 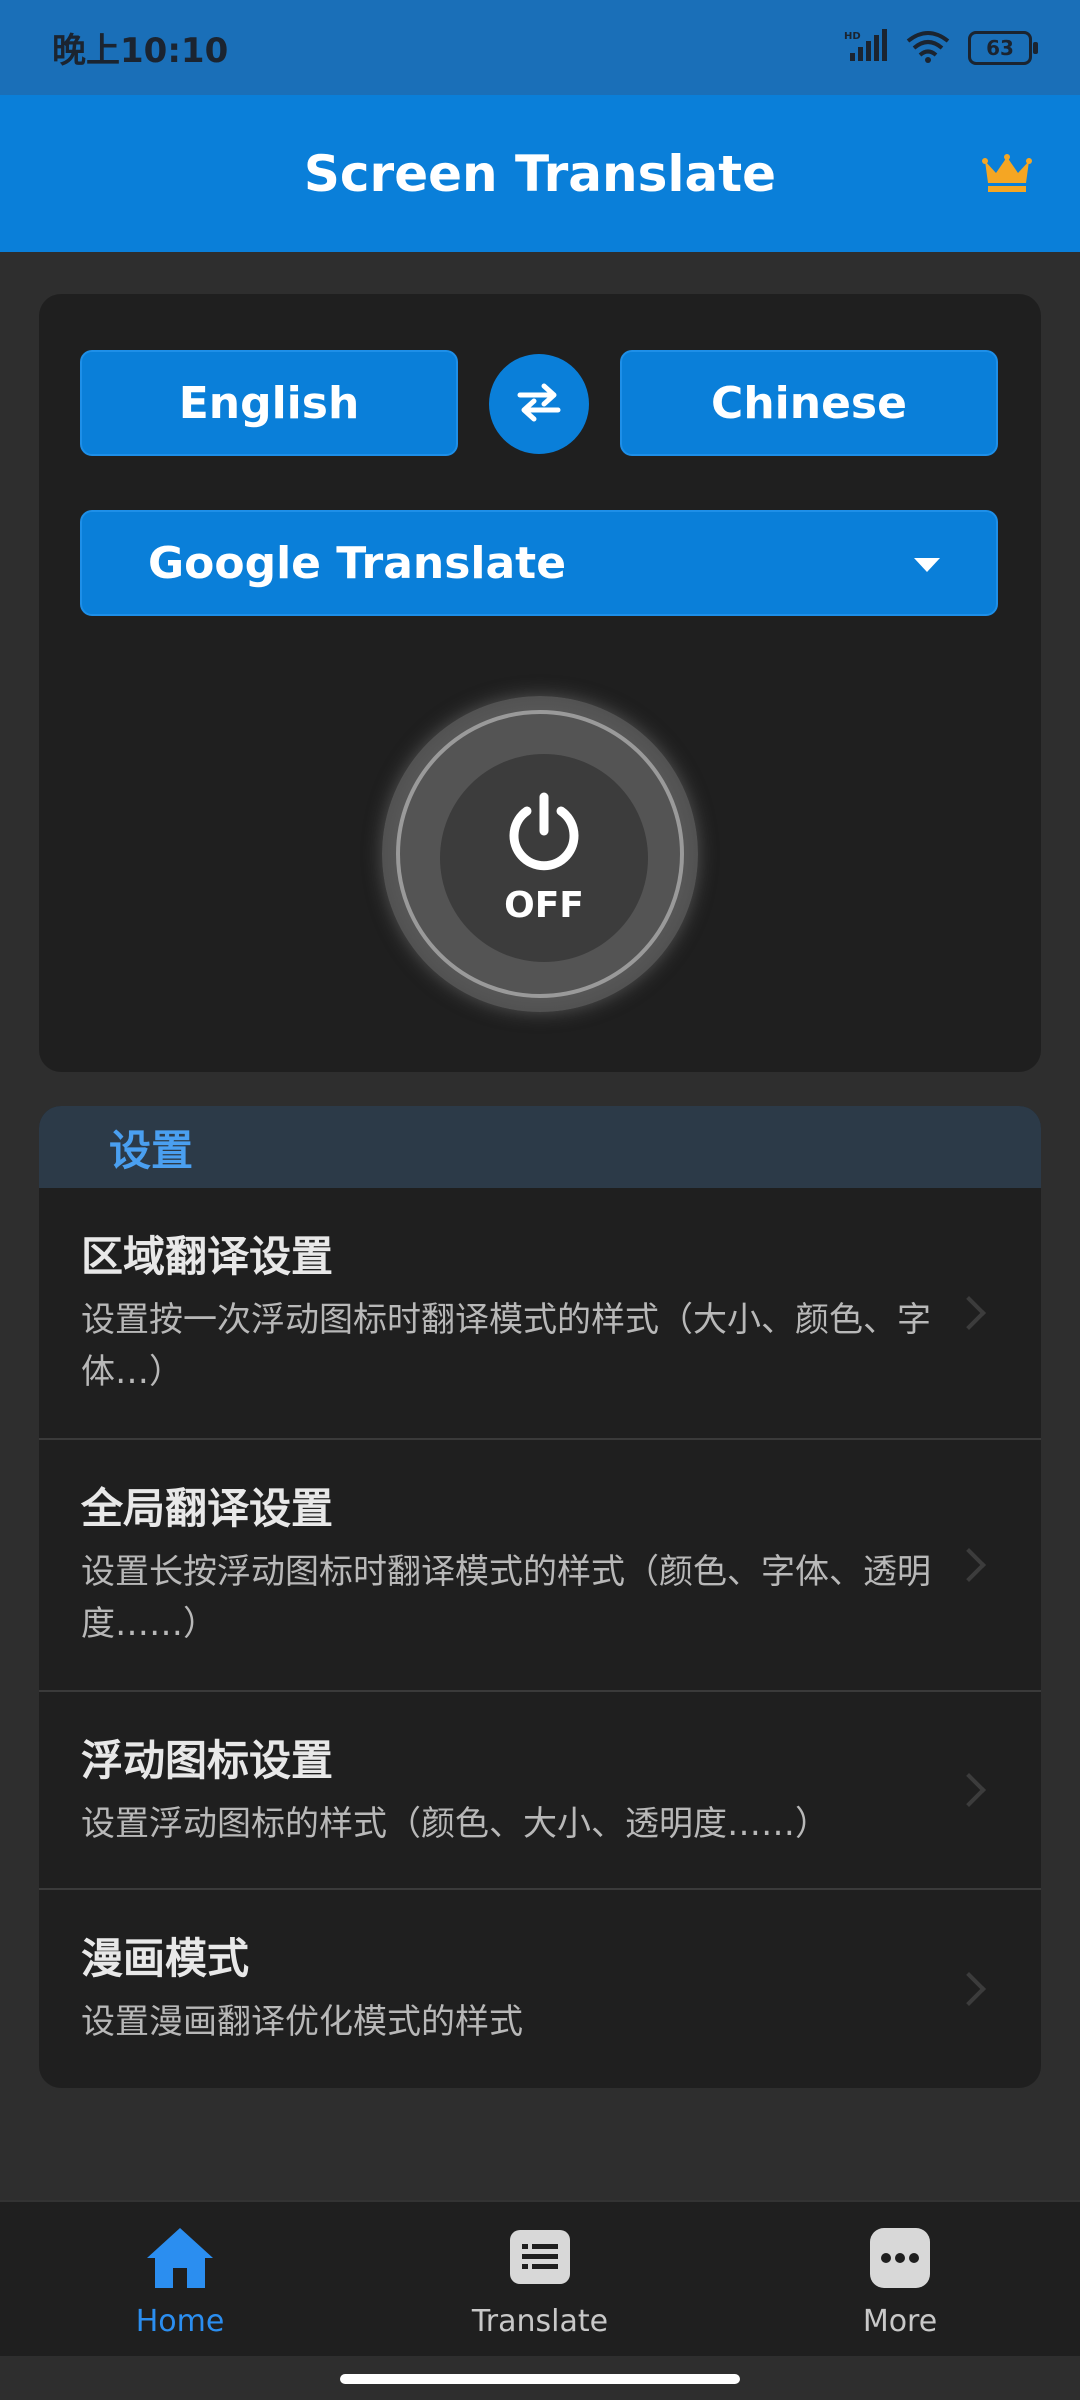 What do you see at coordinates (809, 403) in the screenshot?
I see `target-language-button: Chinese` at bounding box center [809, 403].